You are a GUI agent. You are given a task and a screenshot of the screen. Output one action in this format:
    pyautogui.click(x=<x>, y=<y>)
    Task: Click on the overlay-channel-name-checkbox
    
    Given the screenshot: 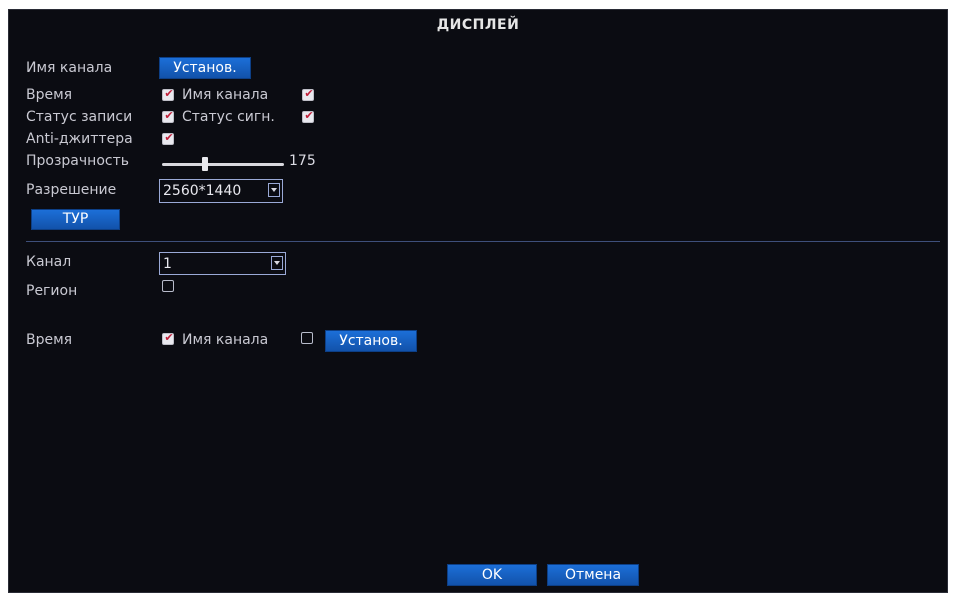 What is the action you would take?
    pyautogui.click(x=307, y=338)
    